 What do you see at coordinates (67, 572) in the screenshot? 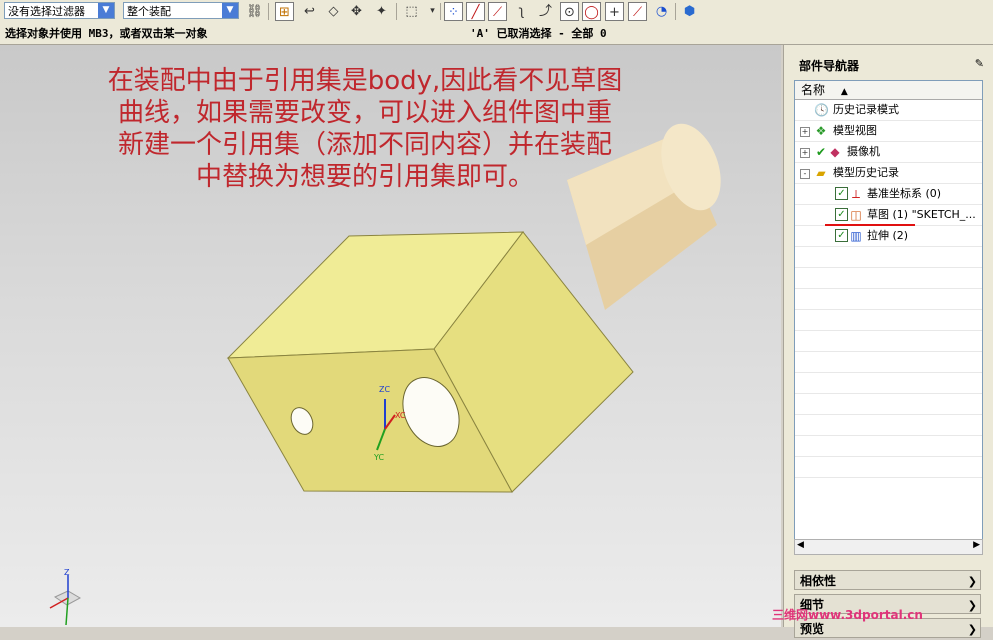
I see `view-triad-z-label: Z` at bounding box center [67, 572].